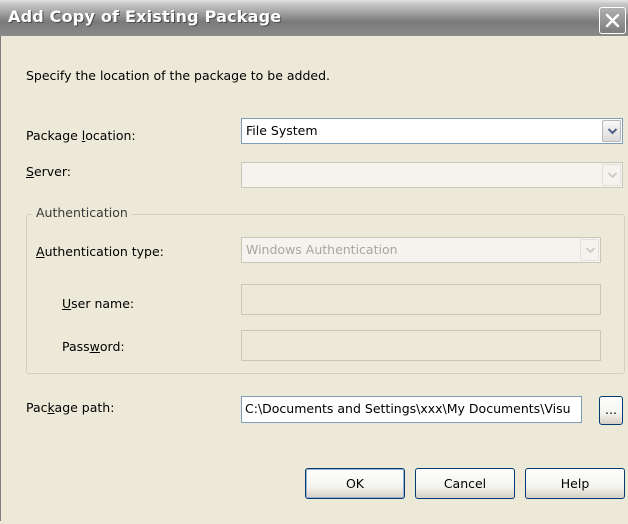 Image resolution: width=628 pixels, height=524 pixels. I want to click on close-icon, so click(612, 20).